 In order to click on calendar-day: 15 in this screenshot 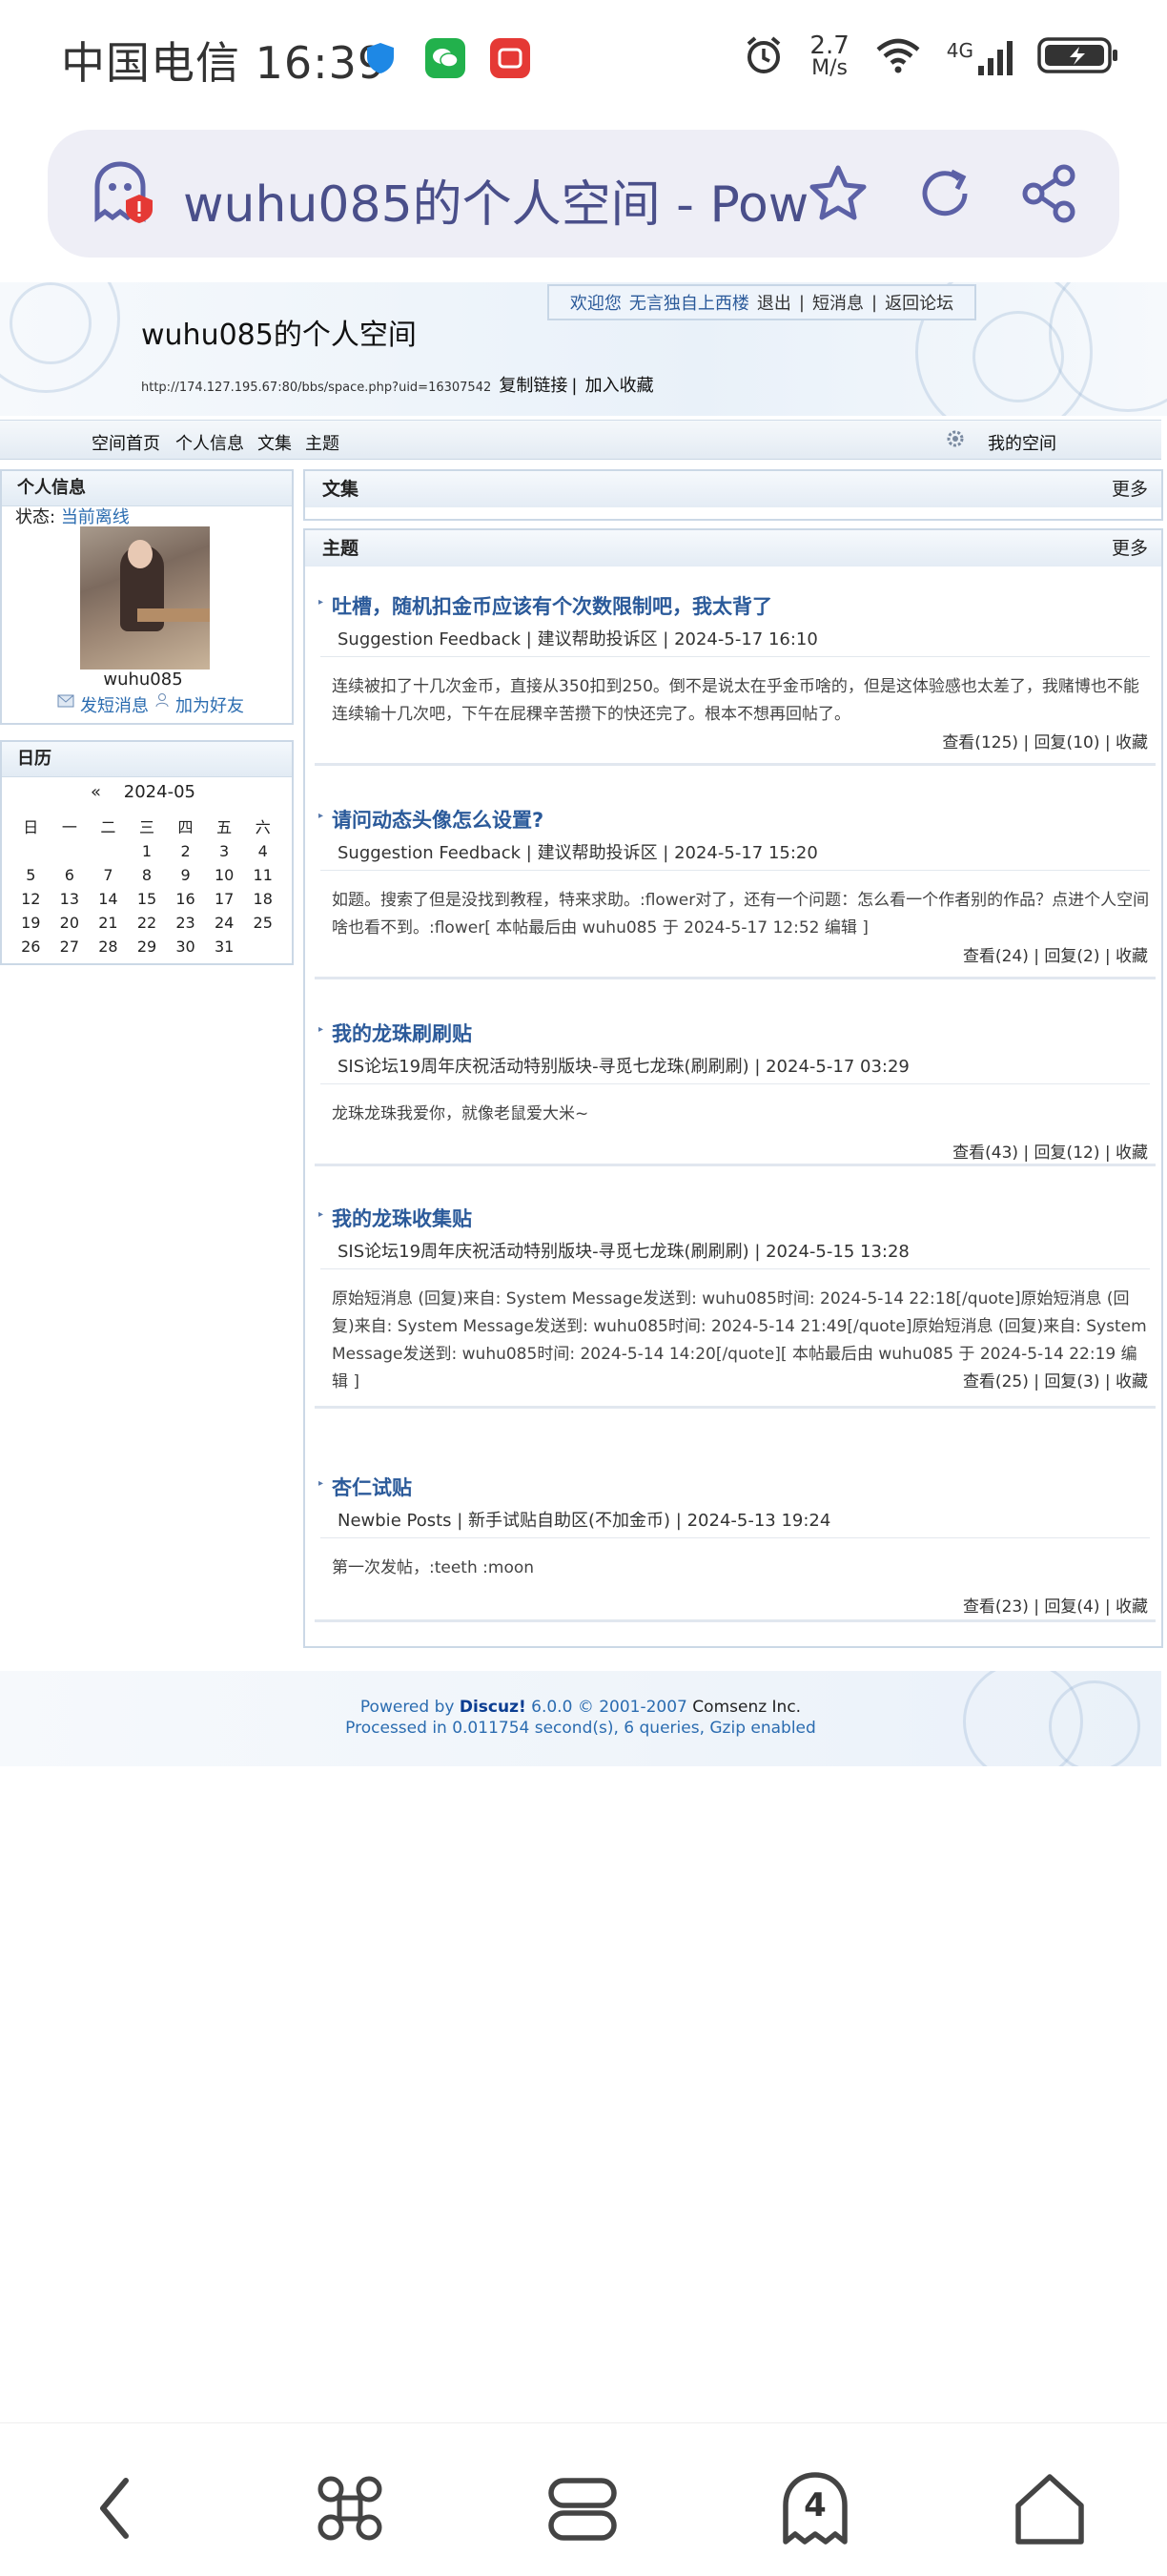, I will do `click(147, 899)`.